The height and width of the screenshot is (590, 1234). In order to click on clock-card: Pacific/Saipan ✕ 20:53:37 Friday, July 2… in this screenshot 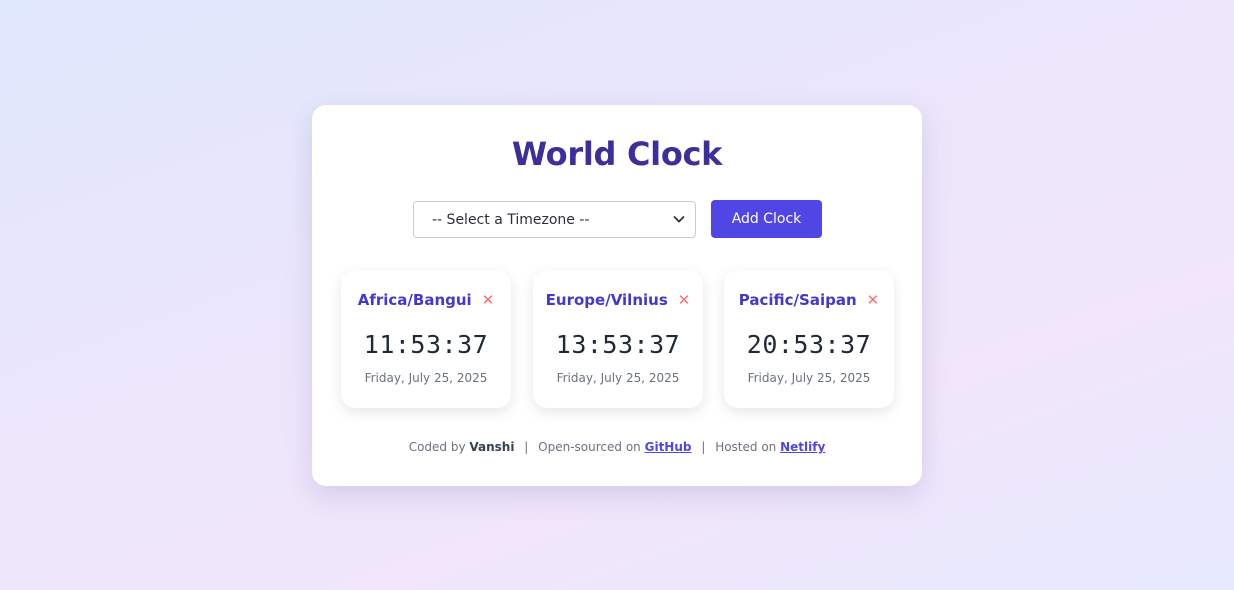, I will do `click(809, 339)`.